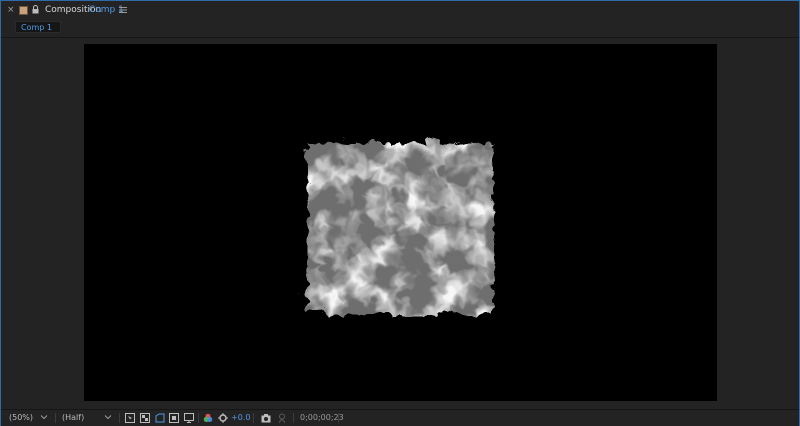 Image resolution: width=800 pixels, height=426 pixels. I want to click on panel-header: × Composition Comp 1, so click(400, 10).